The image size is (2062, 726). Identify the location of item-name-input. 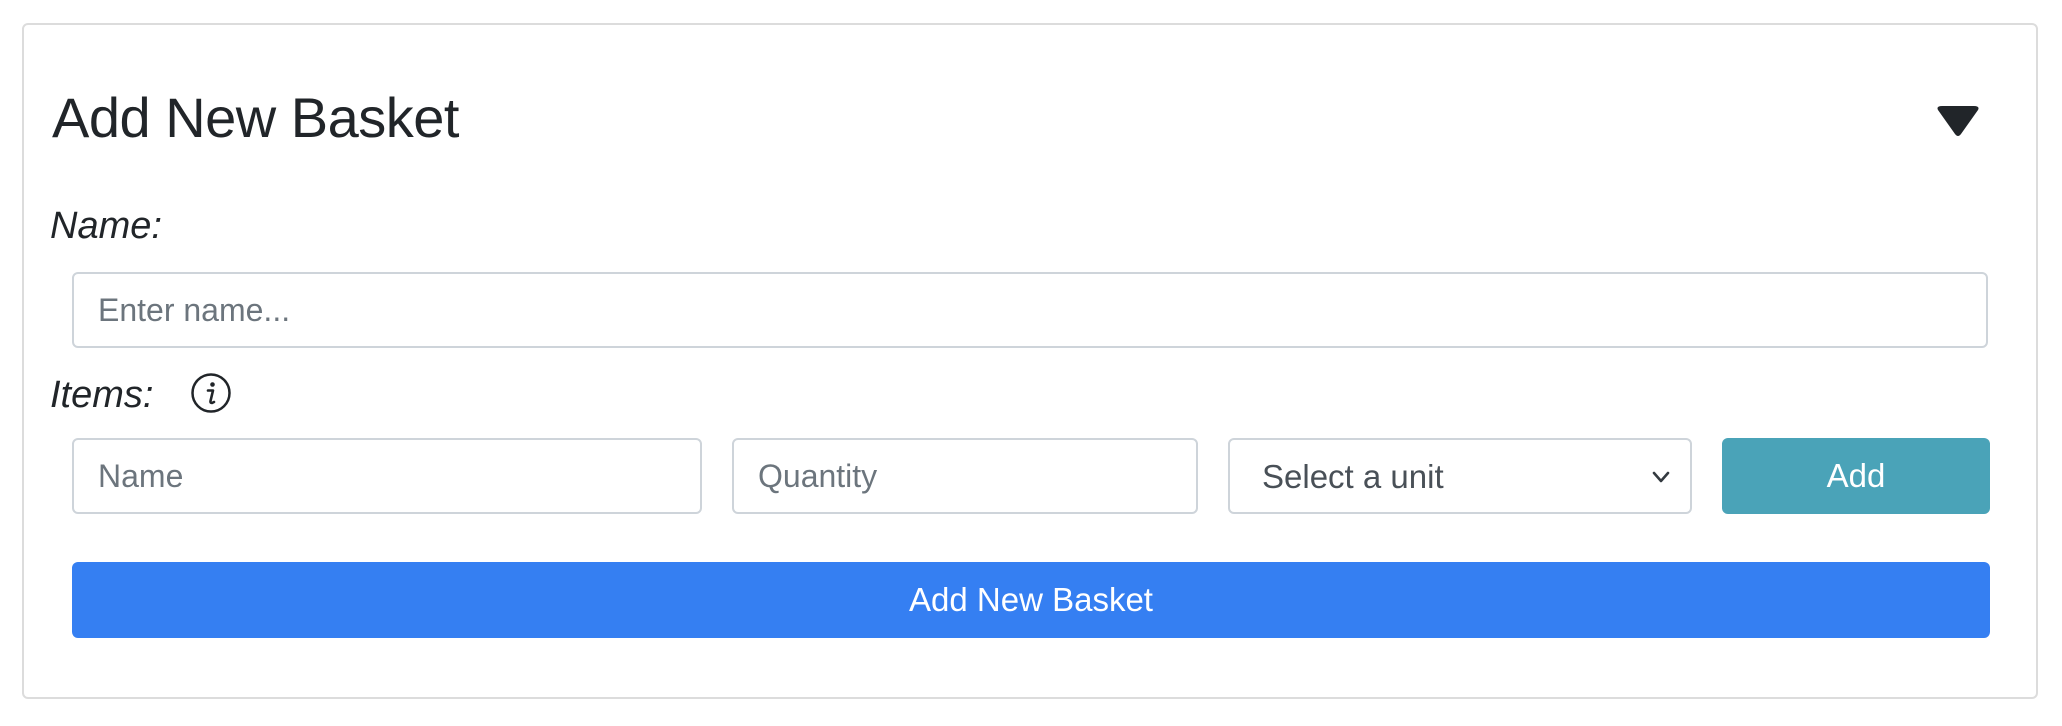
(387, 476).